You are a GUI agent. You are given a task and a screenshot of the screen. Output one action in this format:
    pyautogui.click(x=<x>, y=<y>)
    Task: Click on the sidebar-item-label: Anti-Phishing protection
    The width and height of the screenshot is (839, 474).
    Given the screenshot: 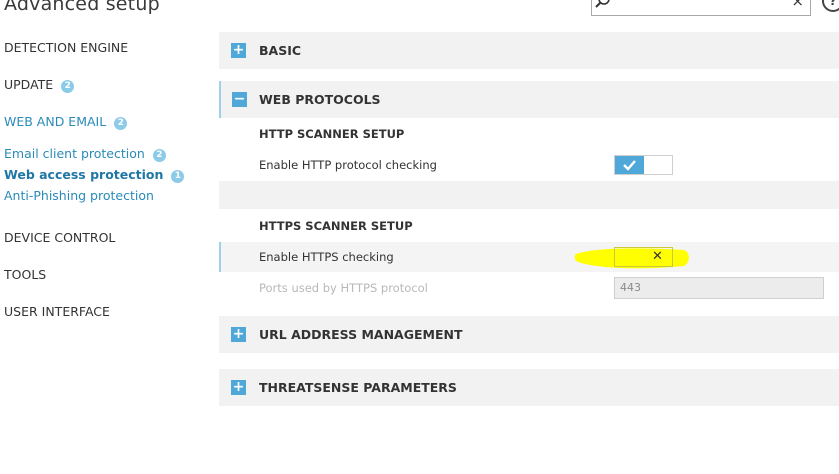 What is the action you would take?
    pyautogui.click(x=79, y=195)
    